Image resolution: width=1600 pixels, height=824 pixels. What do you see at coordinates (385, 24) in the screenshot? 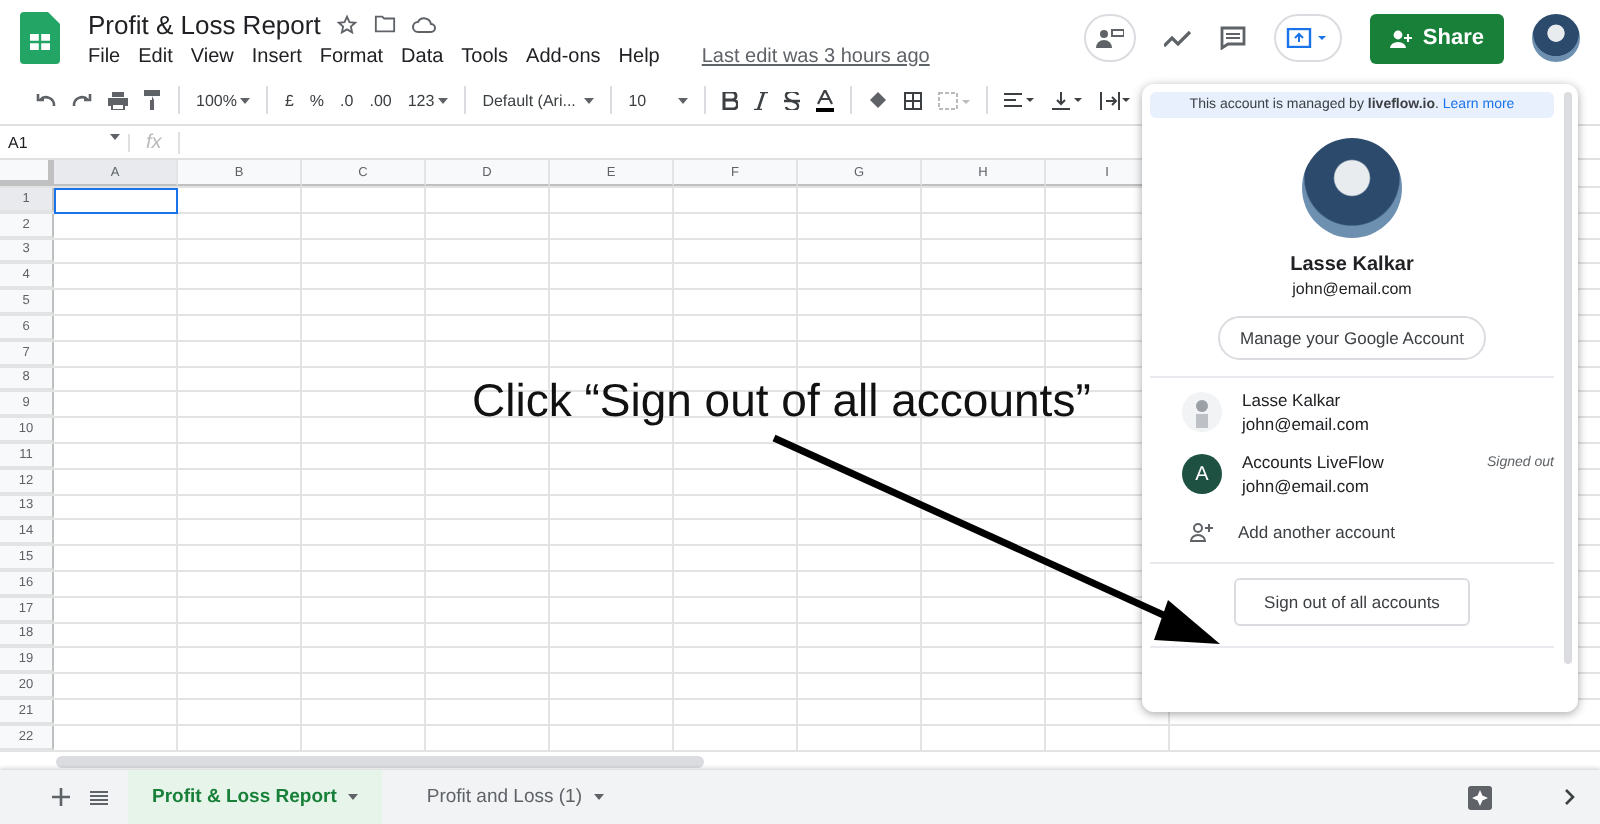
I see `folder-icon` at bounding box center [385, 24].